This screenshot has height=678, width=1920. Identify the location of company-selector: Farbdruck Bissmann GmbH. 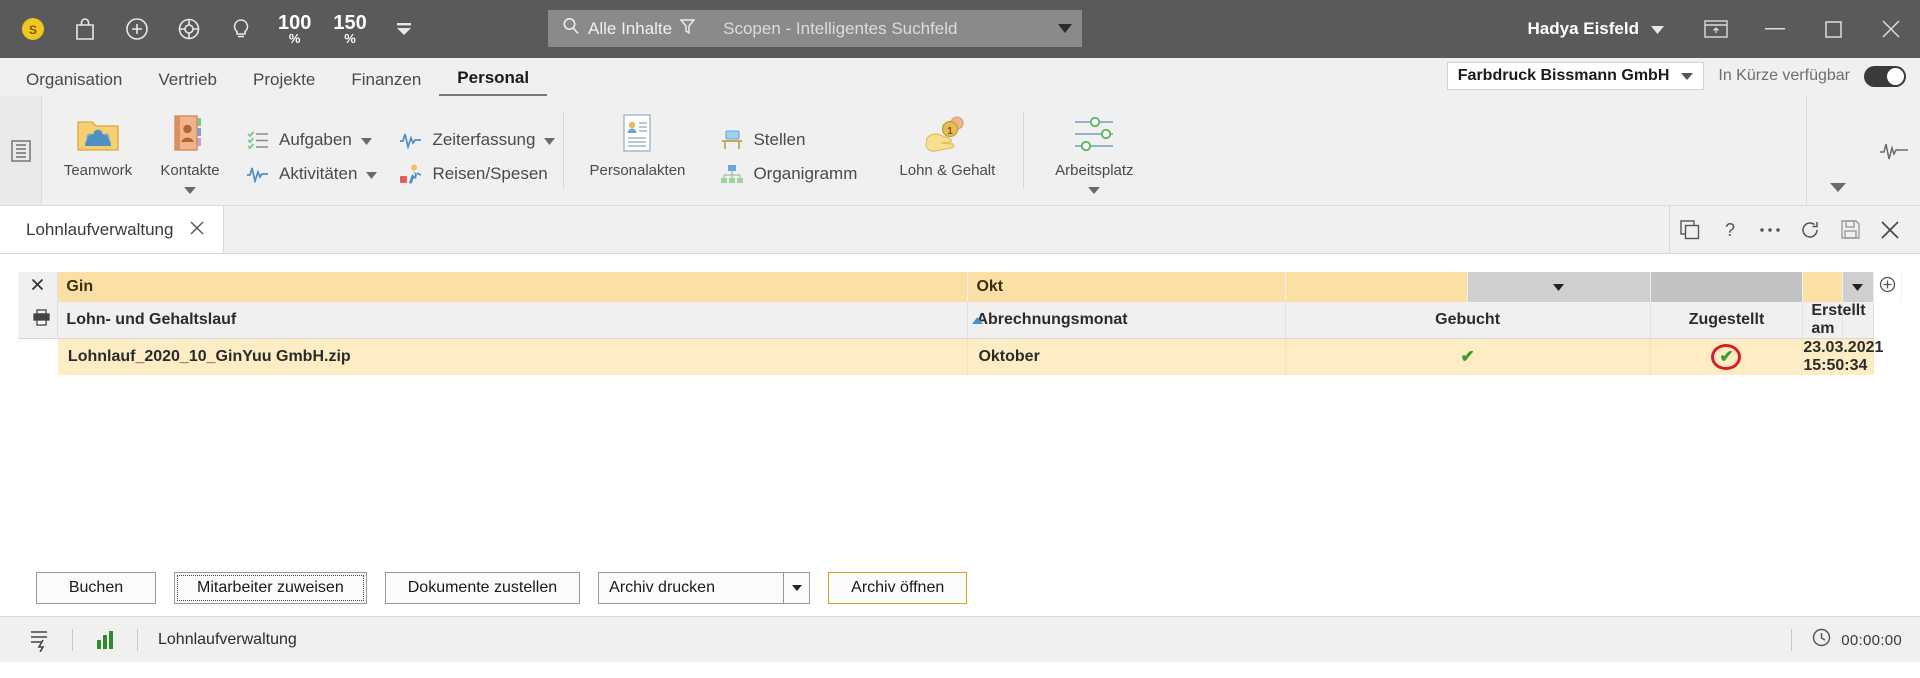
(1575, 76).